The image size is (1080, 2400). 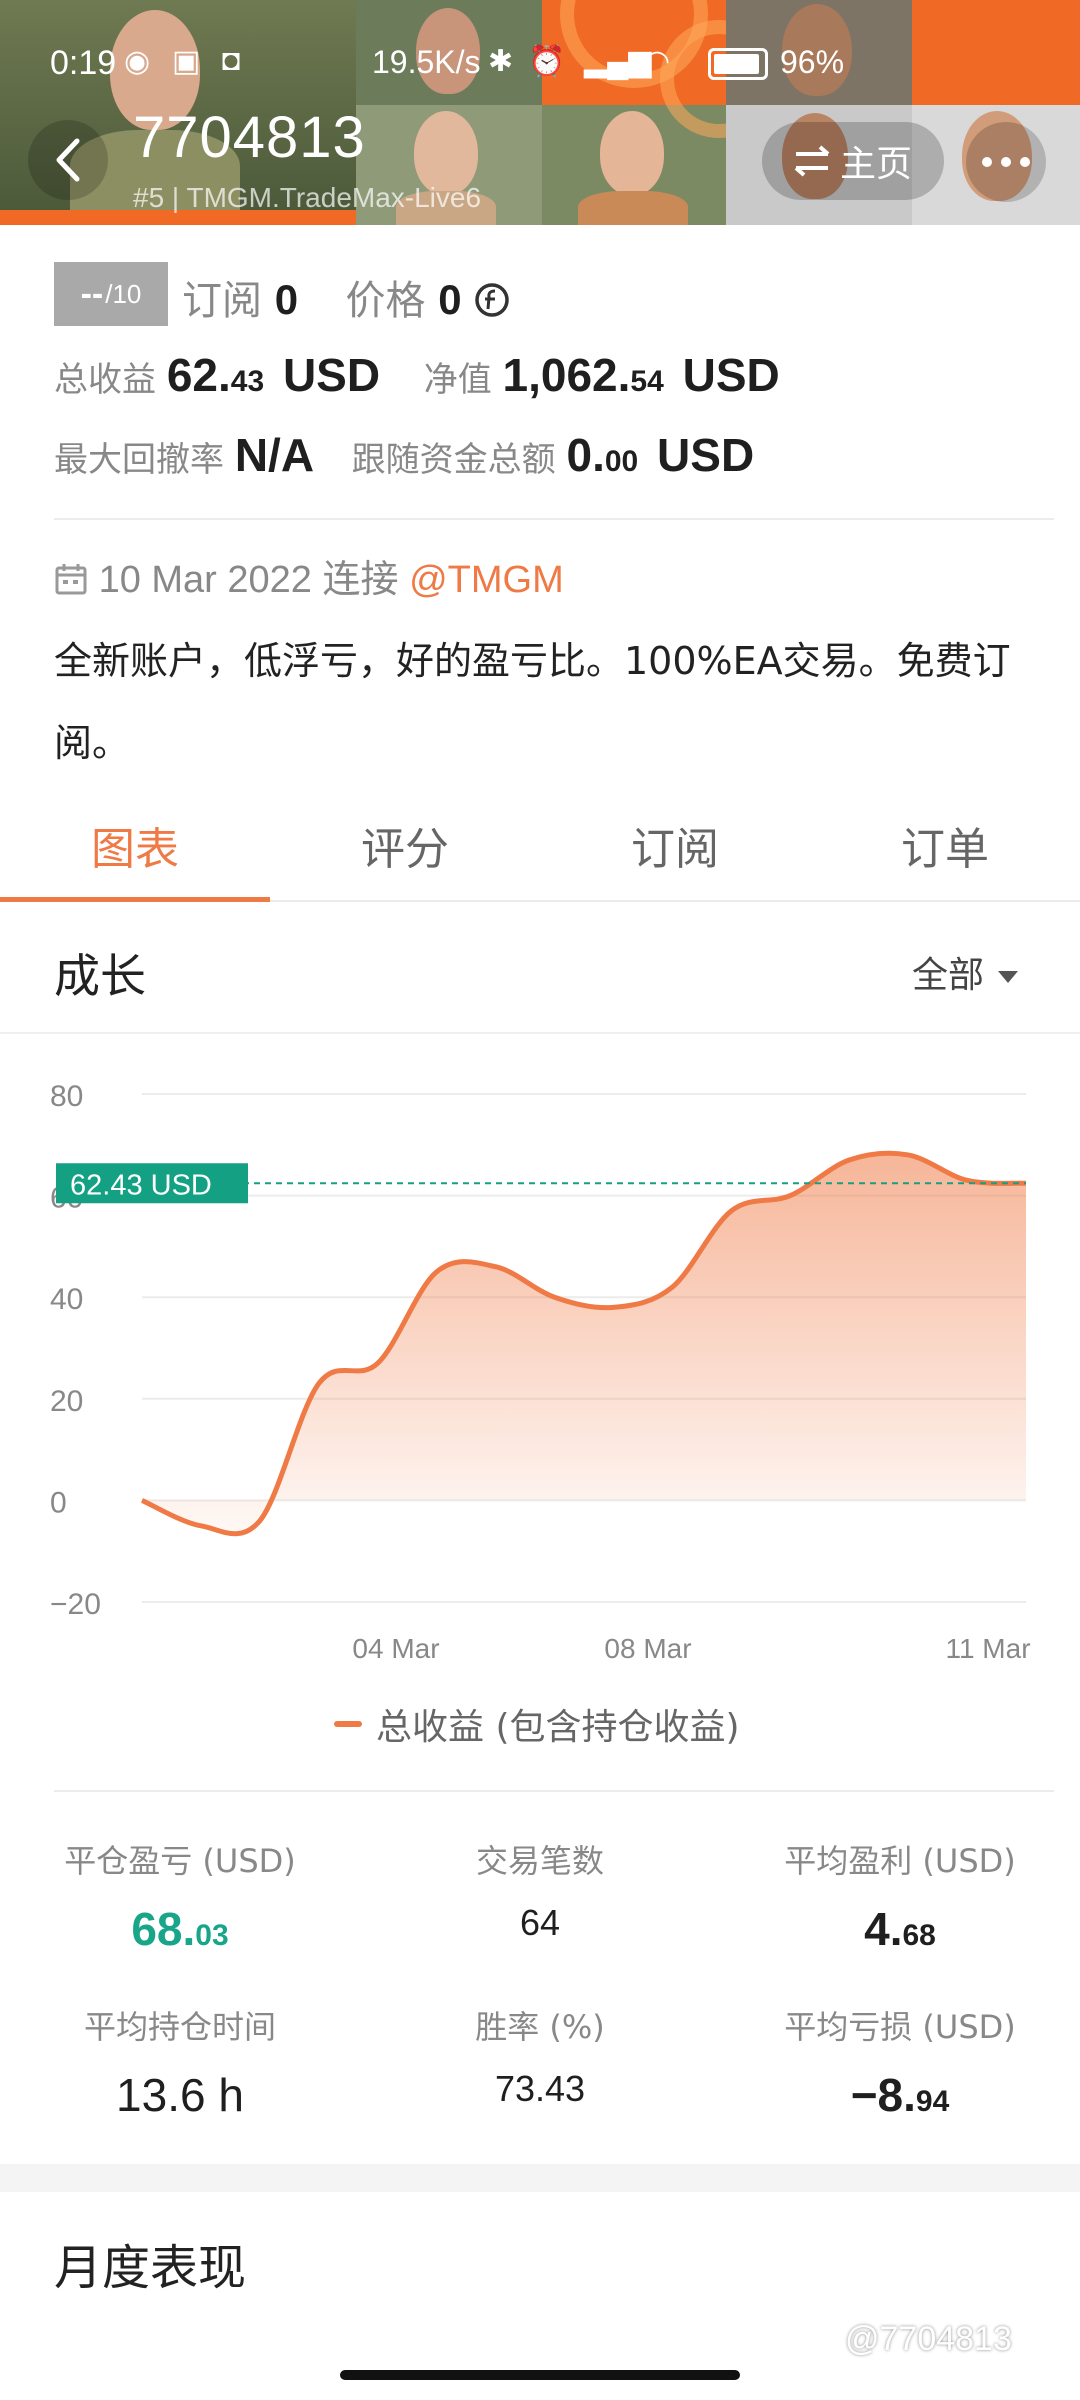 I want to click on stat-value: 4.68, so click(x=900, y=1929).